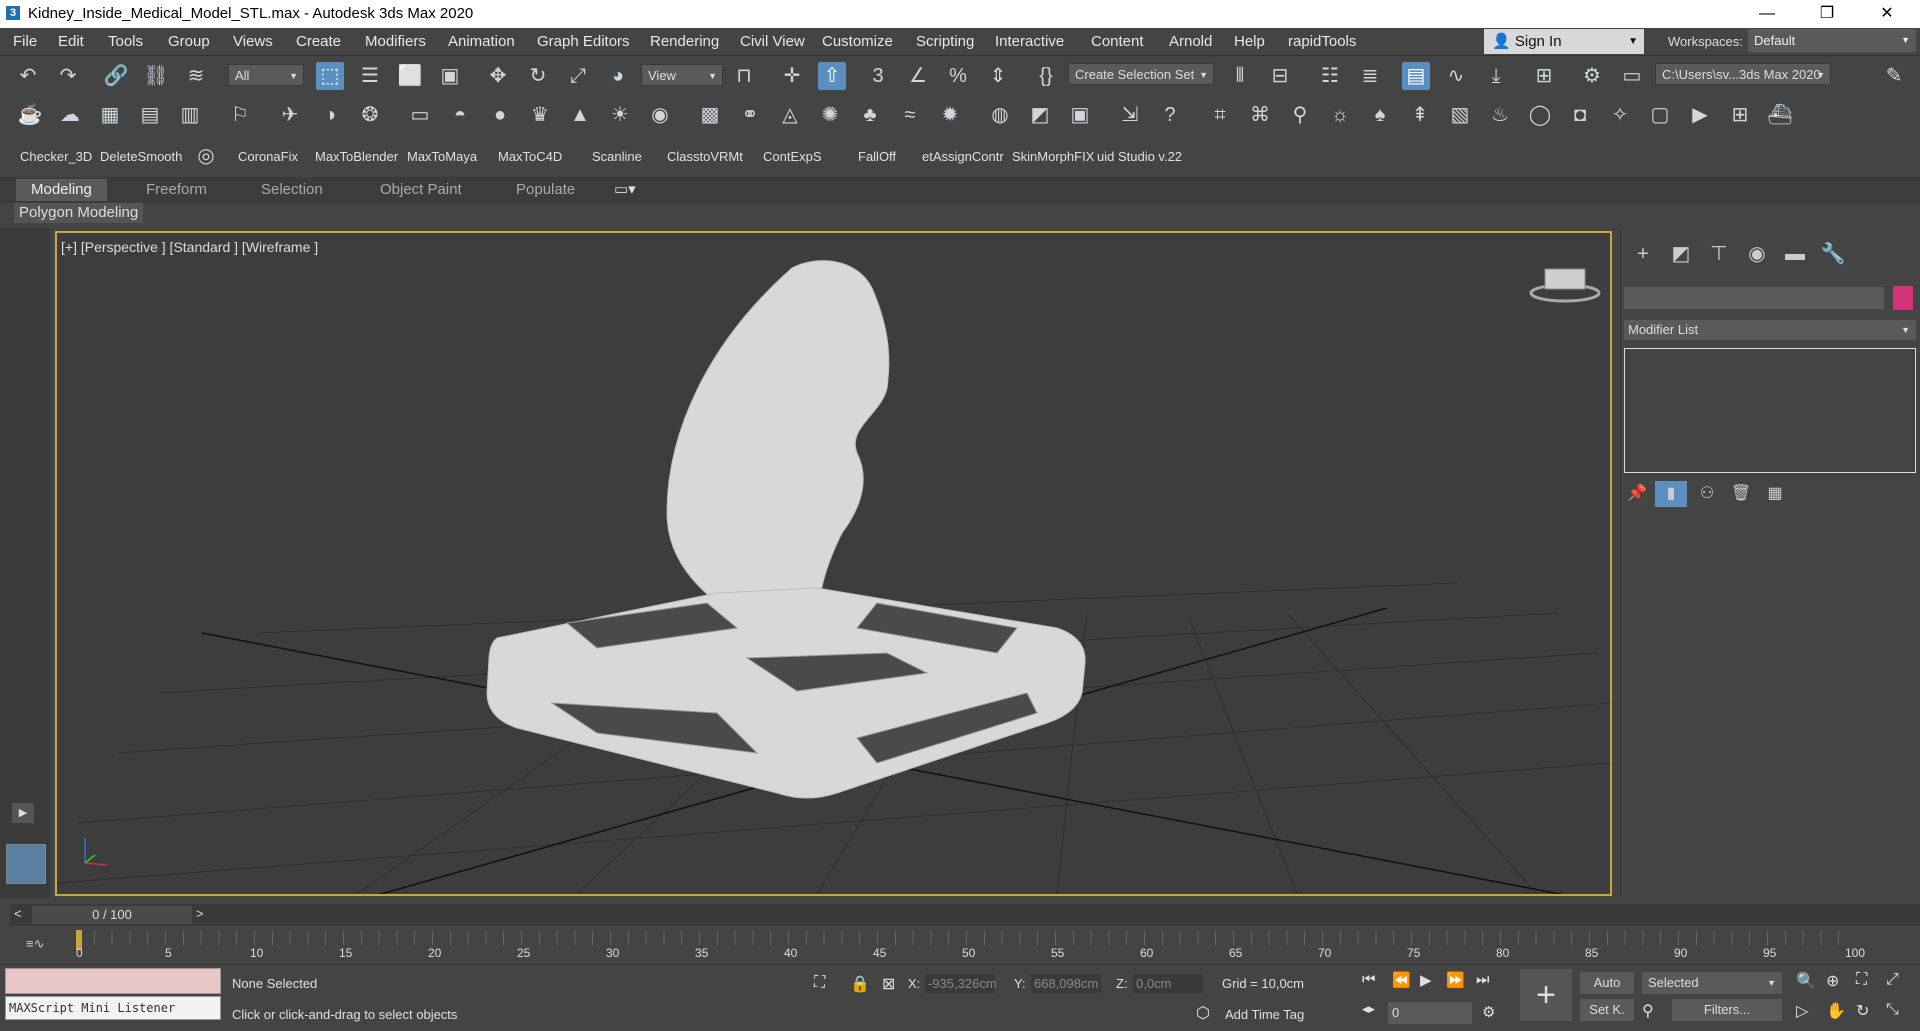 This screenshot has width=1920, height=1031. Describe the element at coordinates (1460, 115) in the screenshot. I see `book-icon: ▧` at that location.